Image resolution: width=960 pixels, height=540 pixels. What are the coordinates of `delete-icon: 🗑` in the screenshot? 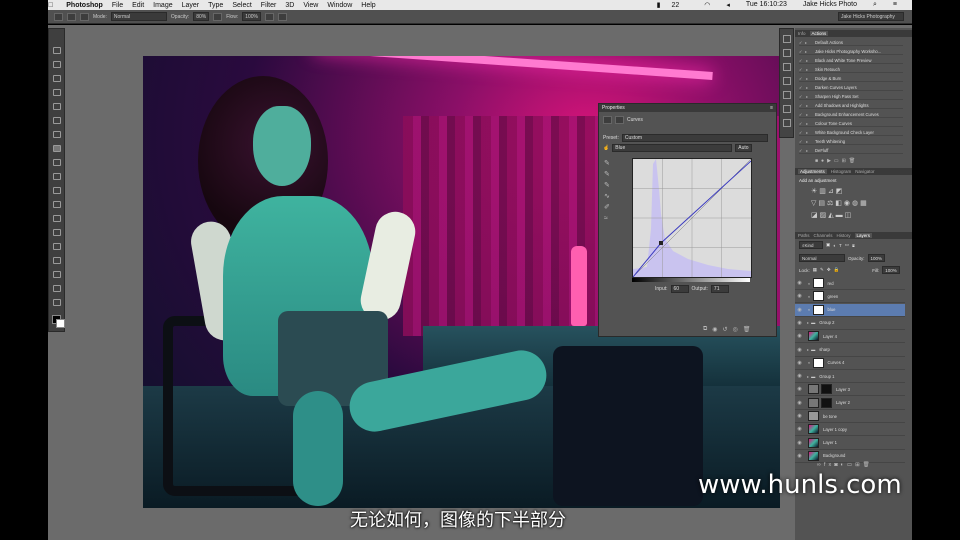 It's located at (747, 329).